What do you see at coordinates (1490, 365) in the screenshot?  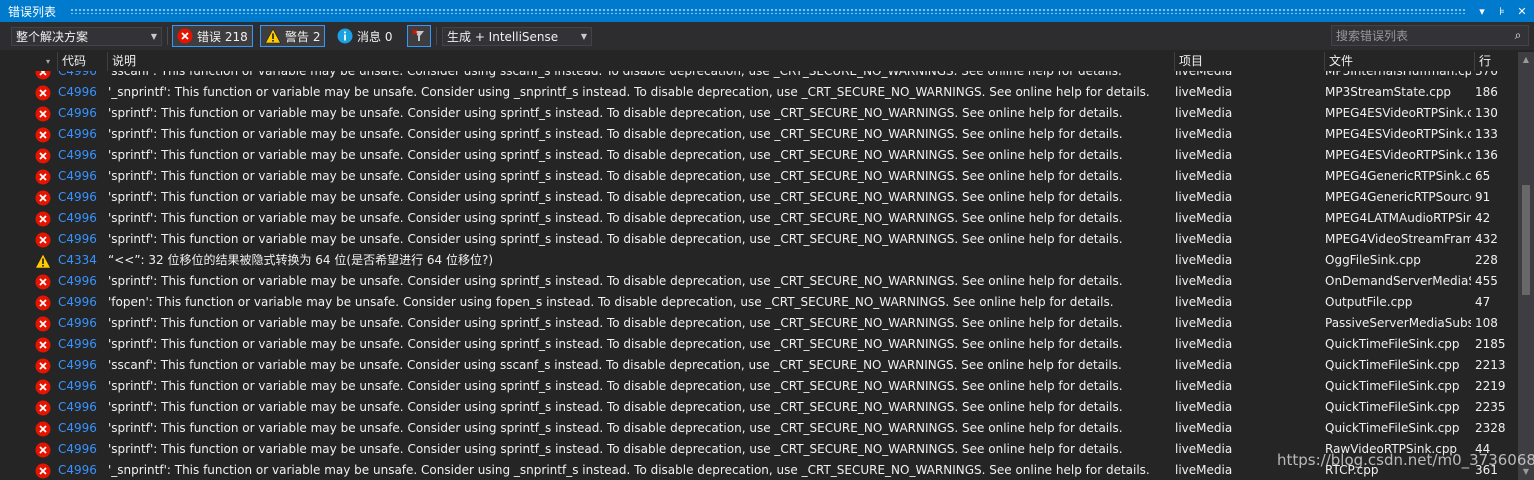 I see `error-line-number: 2213` at bounding box center [1490, 365].